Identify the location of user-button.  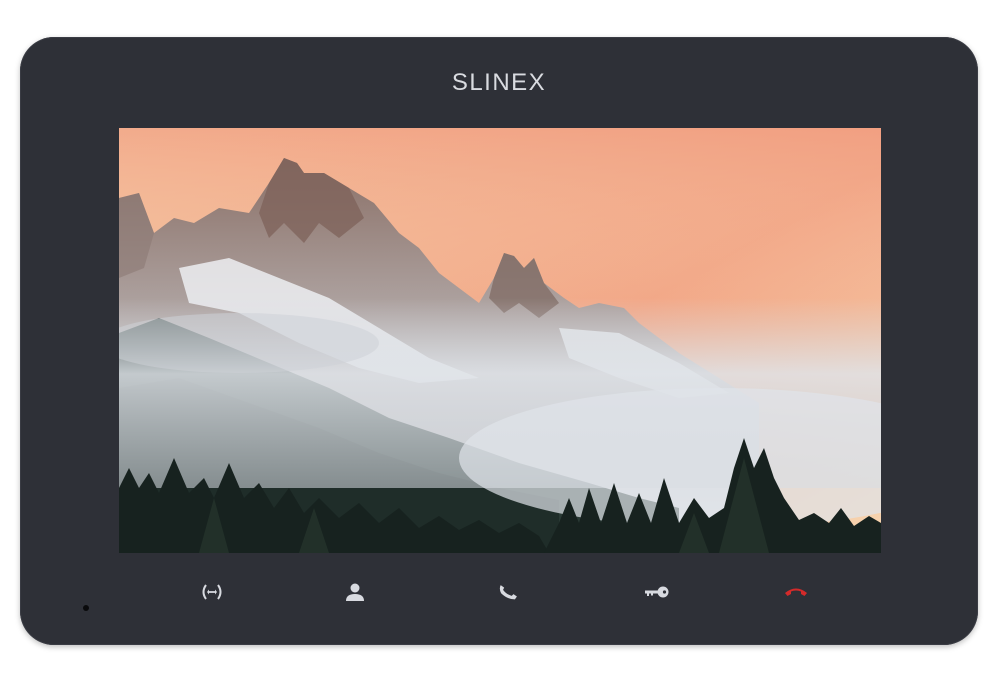
(355, 592).